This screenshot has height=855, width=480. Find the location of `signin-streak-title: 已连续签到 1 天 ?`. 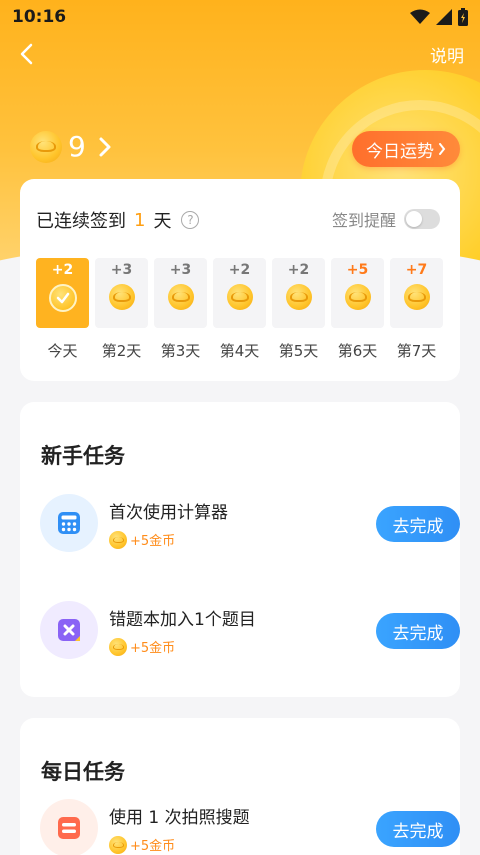

signin-streak-title: 已连续签到 1 天 ? is located at coordinates (118, 220).